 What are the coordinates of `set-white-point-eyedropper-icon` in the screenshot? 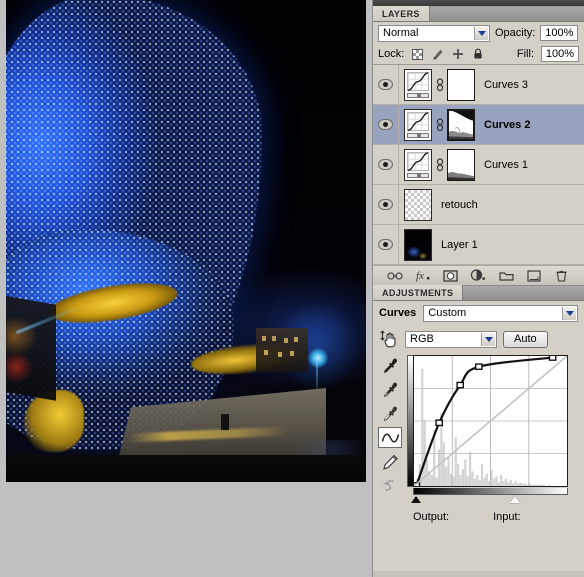 It's located at (390, 413).